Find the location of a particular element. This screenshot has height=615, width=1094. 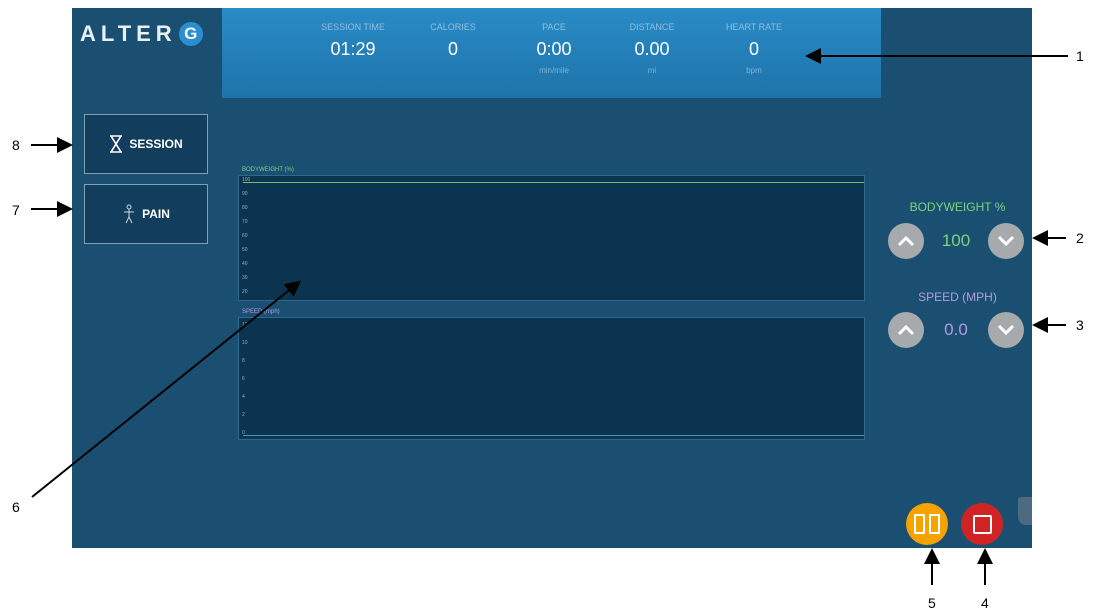

callout-number-1: 1 is located at coordinates (1080, 56).